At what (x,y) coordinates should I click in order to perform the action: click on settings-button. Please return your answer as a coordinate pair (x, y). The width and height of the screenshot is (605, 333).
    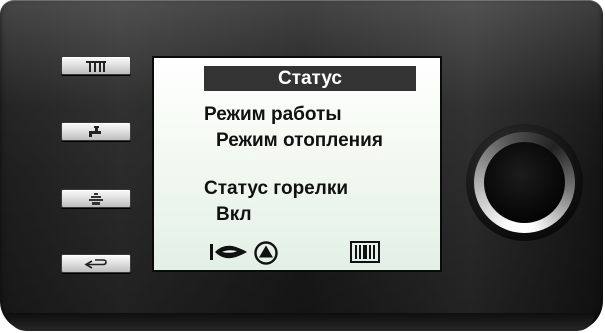
    Looking at the image, I should click on (96, 198).